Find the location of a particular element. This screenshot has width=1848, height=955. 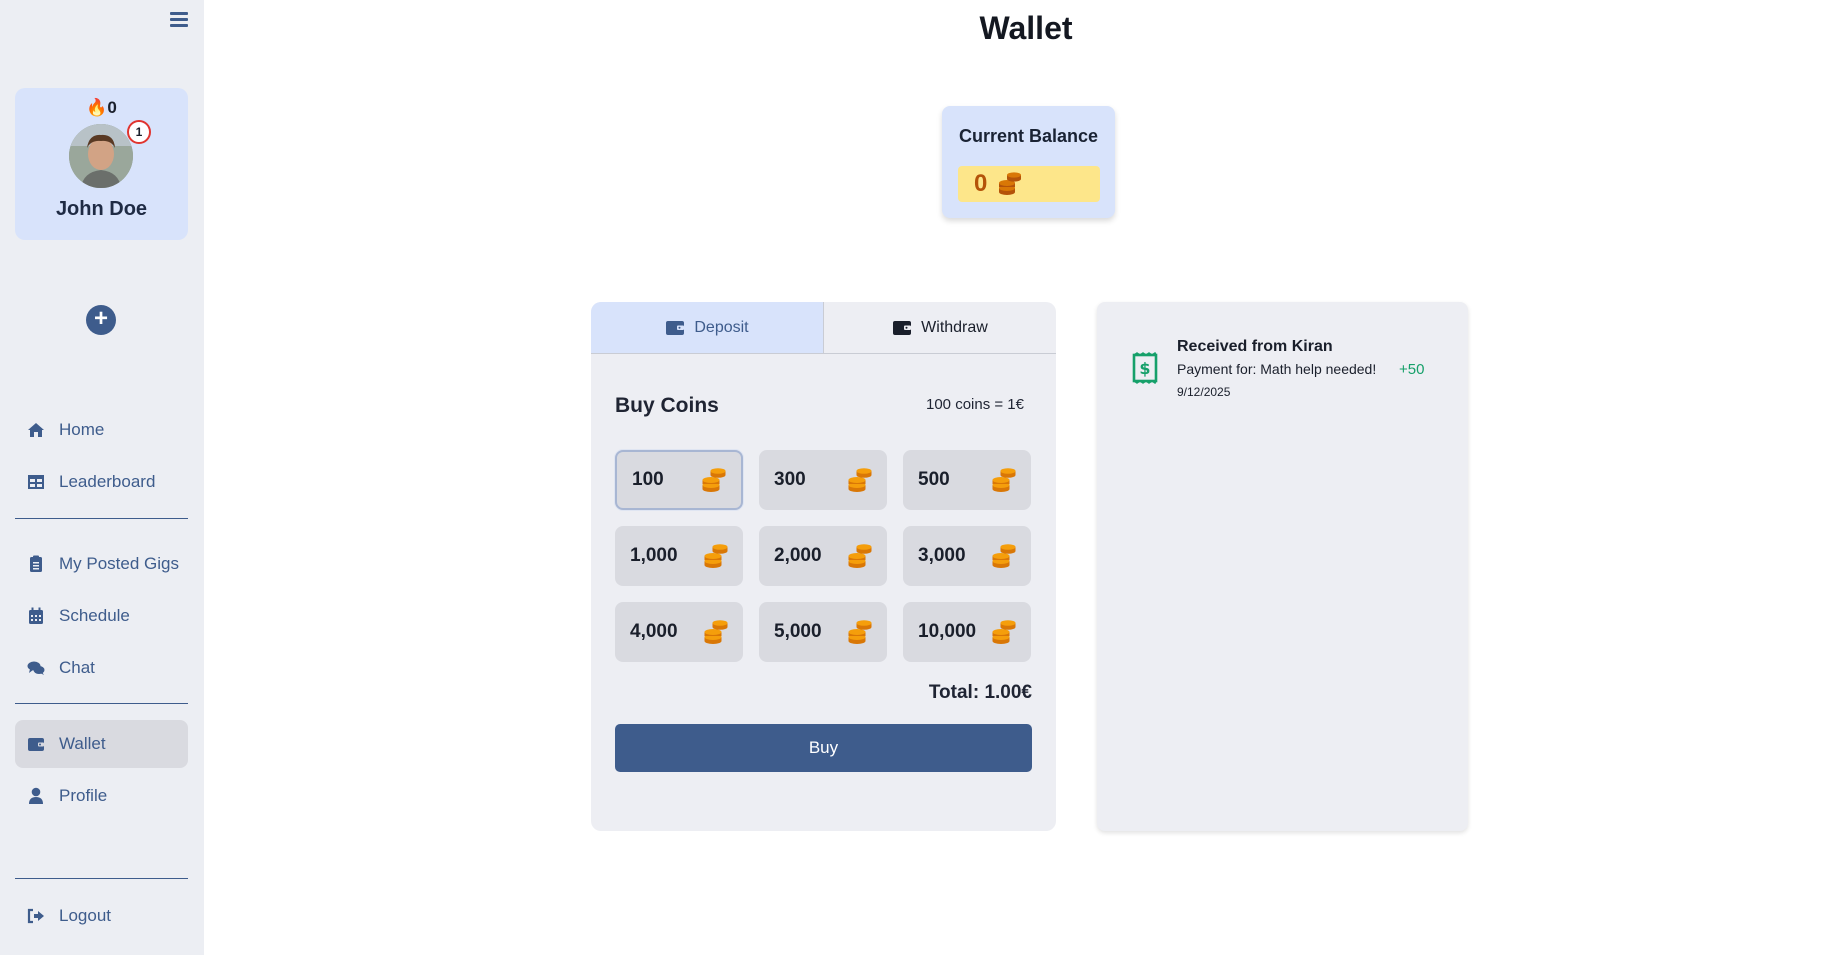

notification-badge: 1 is located at coordinates (139, 132).